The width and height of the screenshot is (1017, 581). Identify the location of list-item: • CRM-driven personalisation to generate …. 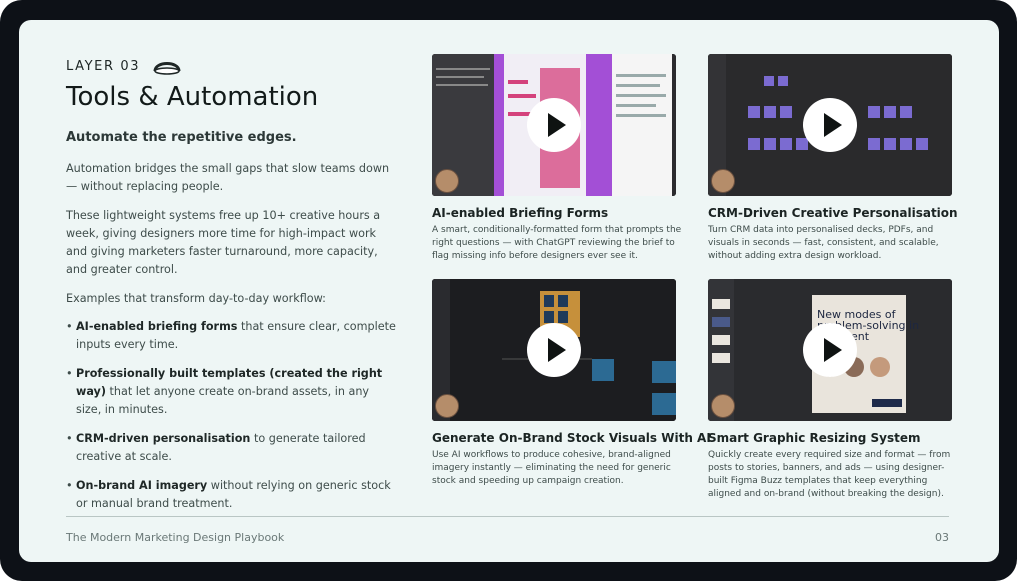
(231, 448).